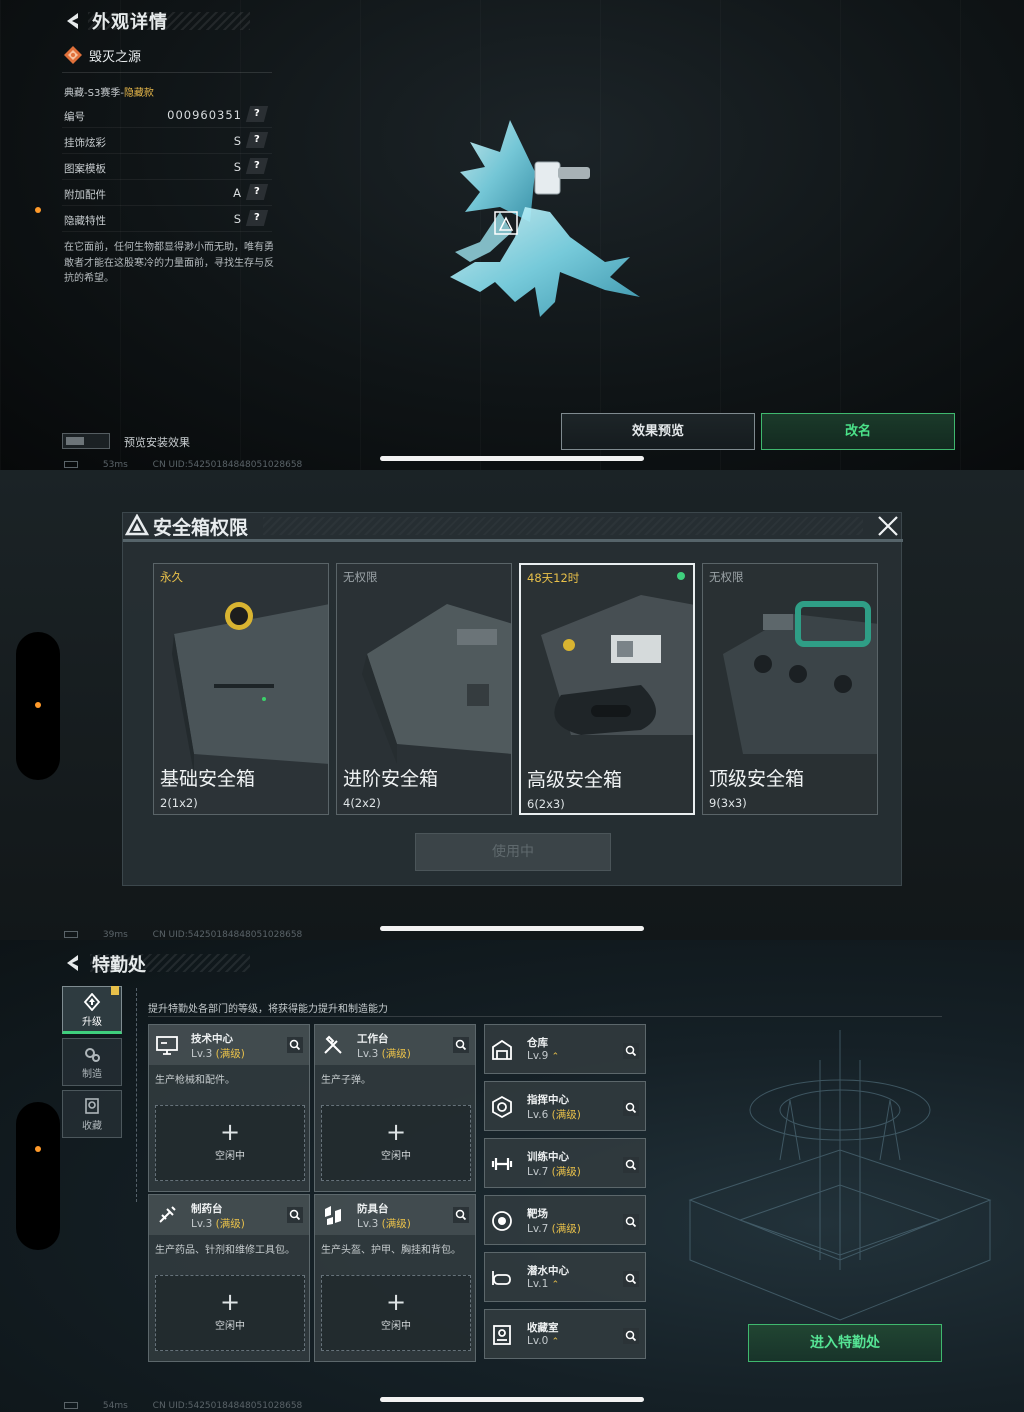  What do you see at coordinates (538, 1172) in the screenshot?
I see `facility-level: Lv.7` at bounding box center [538, 1172].